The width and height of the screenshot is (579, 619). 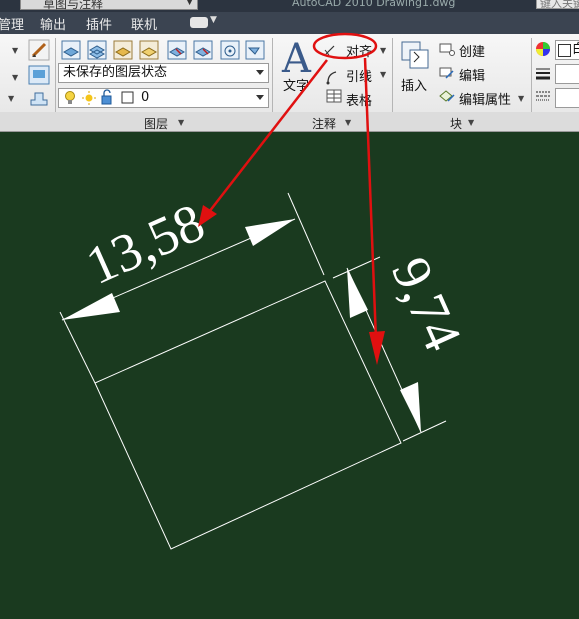 I want to click on highlight-circle, so click(x=345, y=46).